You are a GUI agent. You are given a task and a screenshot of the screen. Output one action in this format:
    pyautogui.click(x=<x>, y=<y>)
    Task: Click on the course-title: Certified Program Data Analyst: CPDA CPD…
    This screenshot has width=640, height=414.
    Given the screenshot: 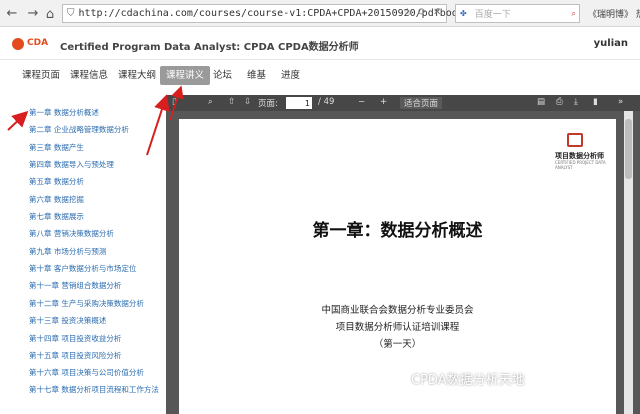 What is the action you would take?
    pyautogui.click(x=209, y=47)
    